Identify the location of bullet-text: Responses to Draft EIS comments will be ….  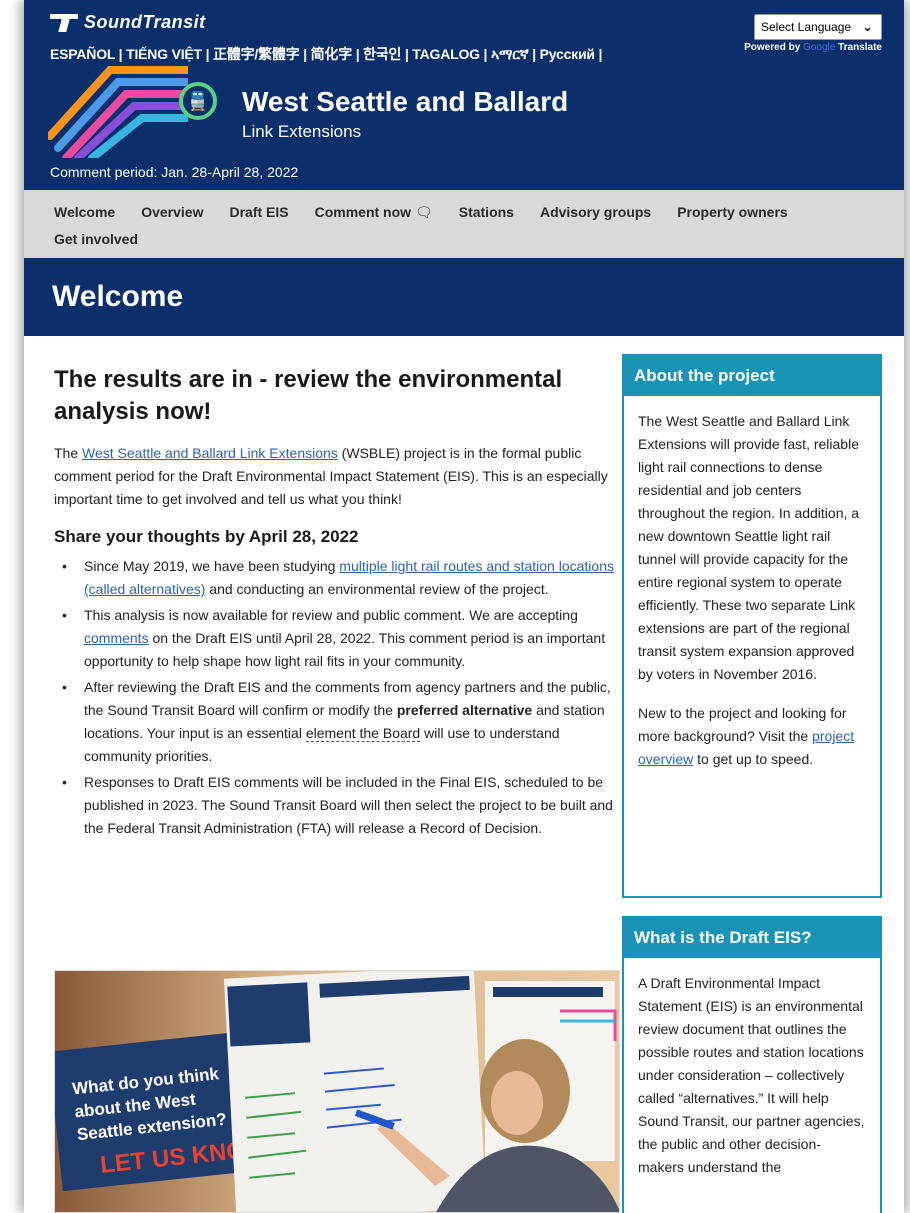
(348, 805).